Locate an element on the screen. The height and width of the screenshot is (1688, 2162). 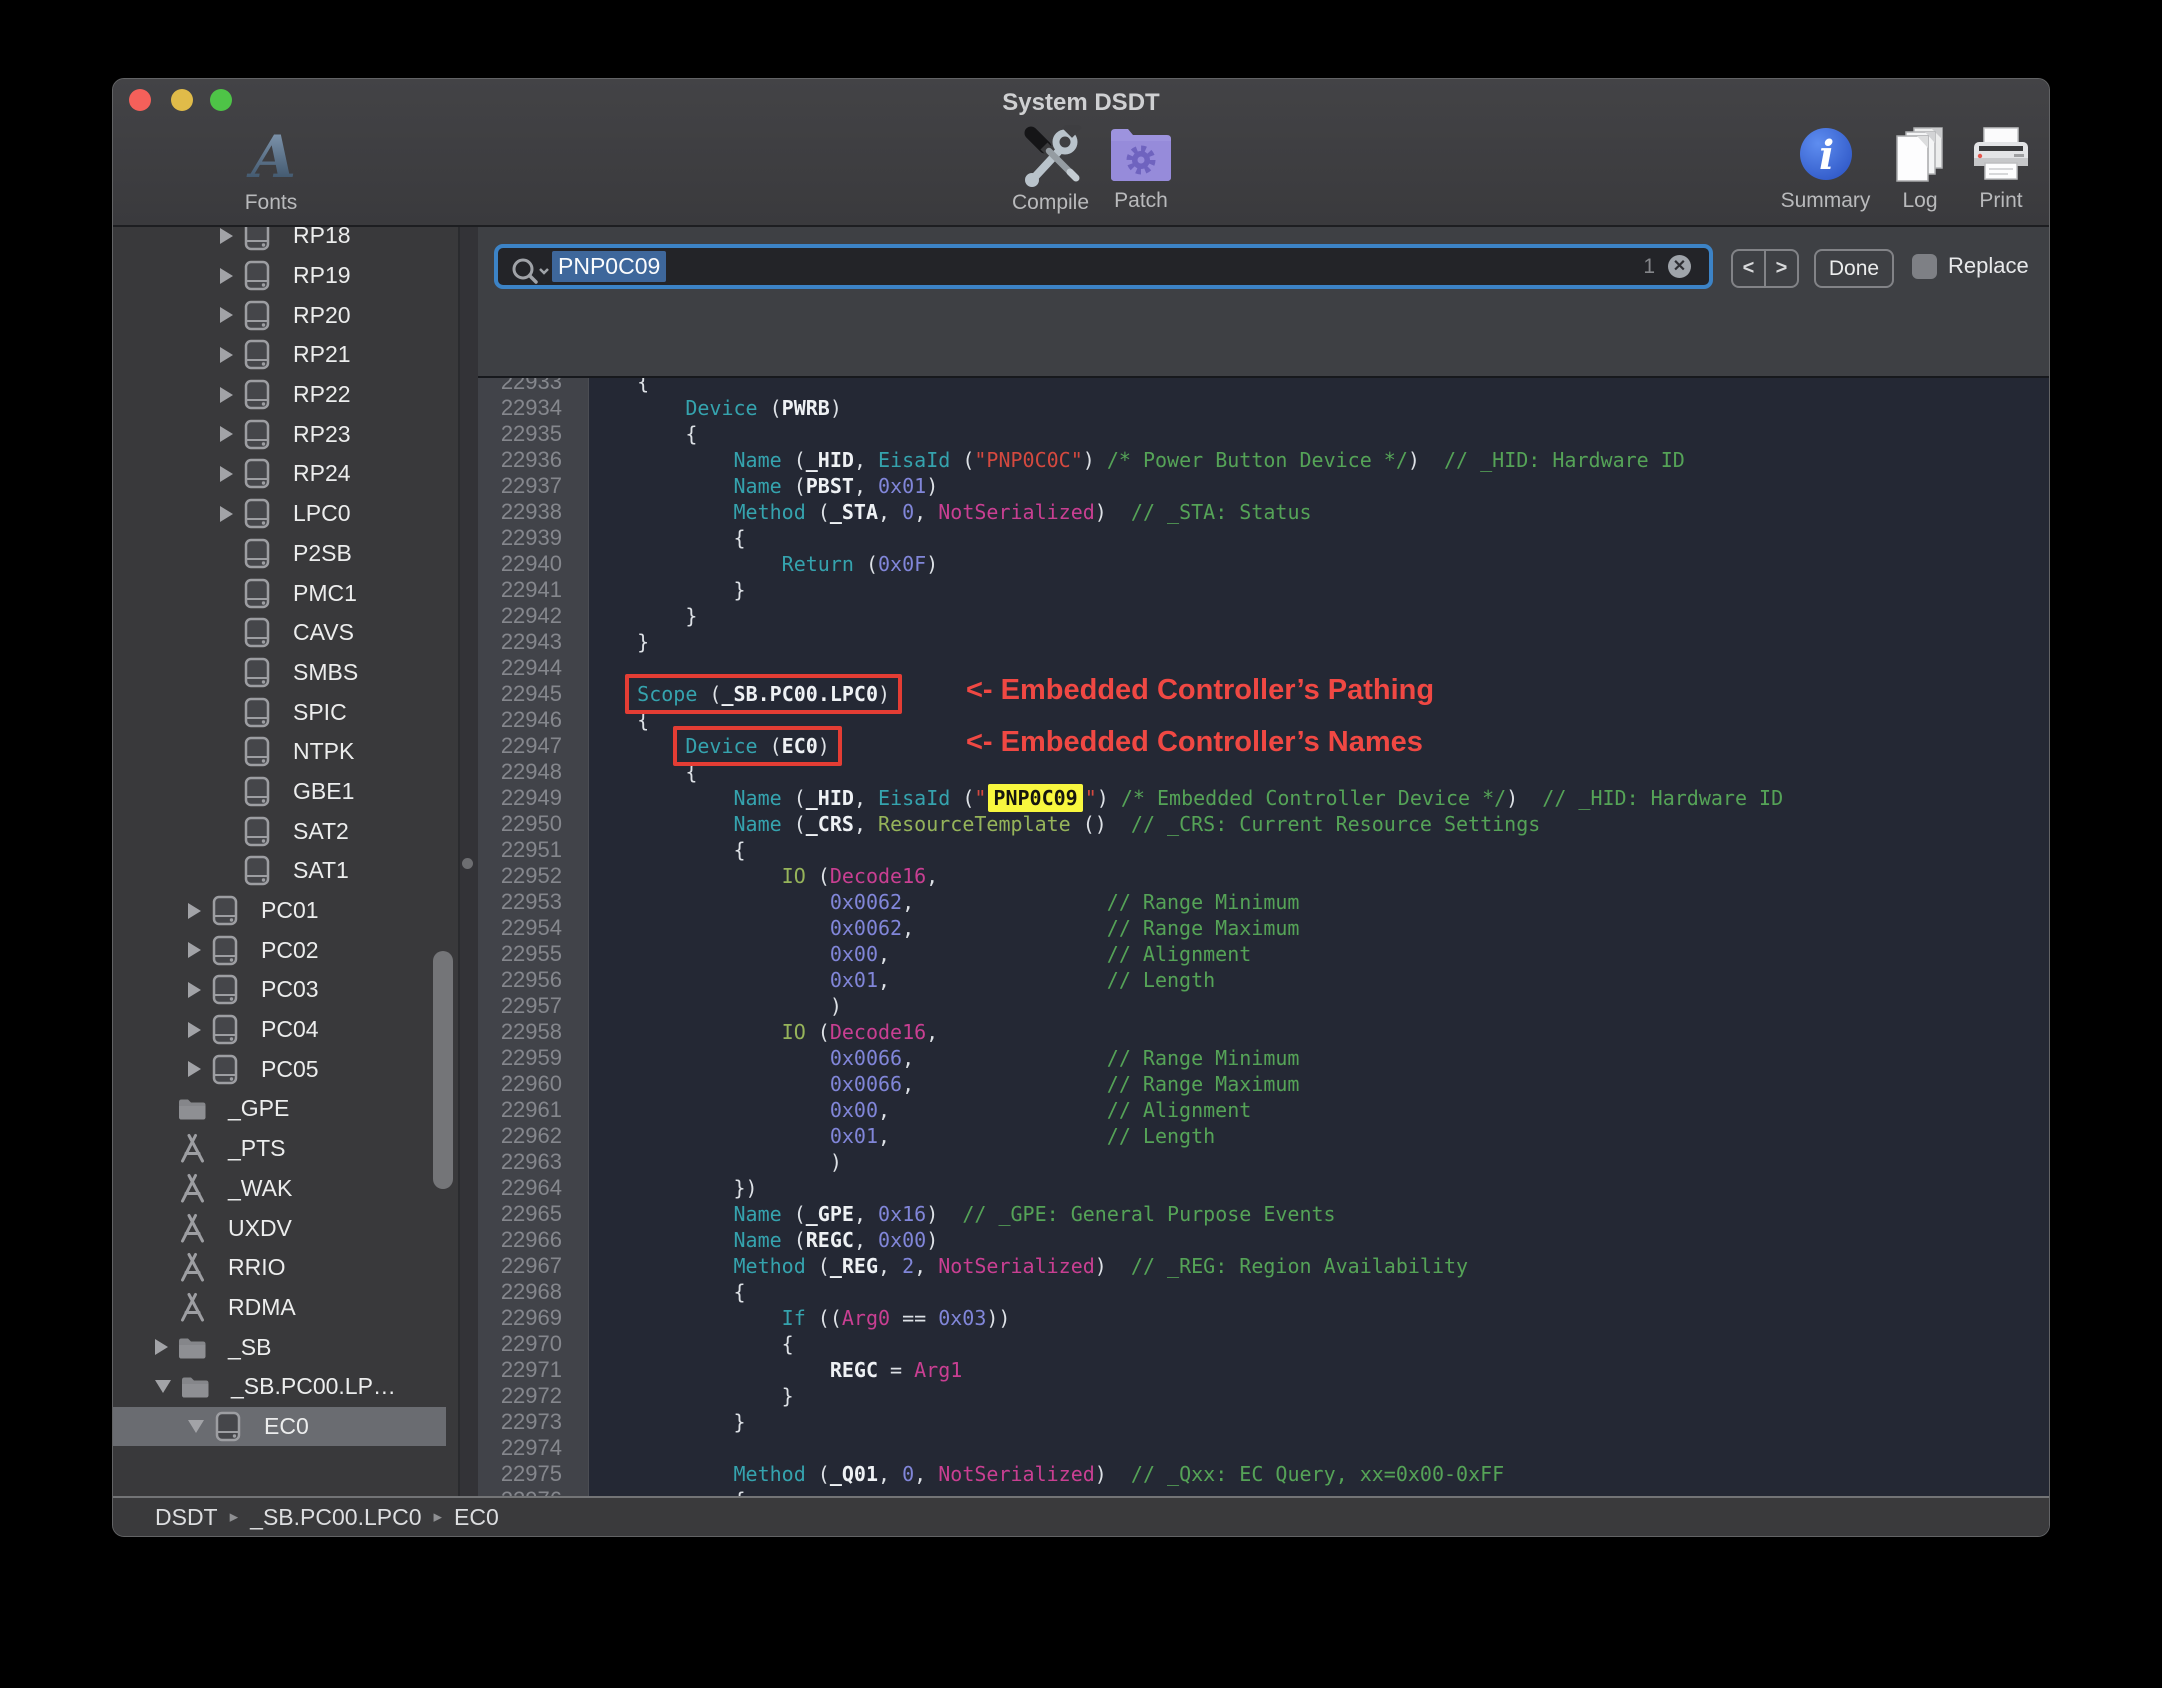
code-token: { is located at coordinates (667, 538).